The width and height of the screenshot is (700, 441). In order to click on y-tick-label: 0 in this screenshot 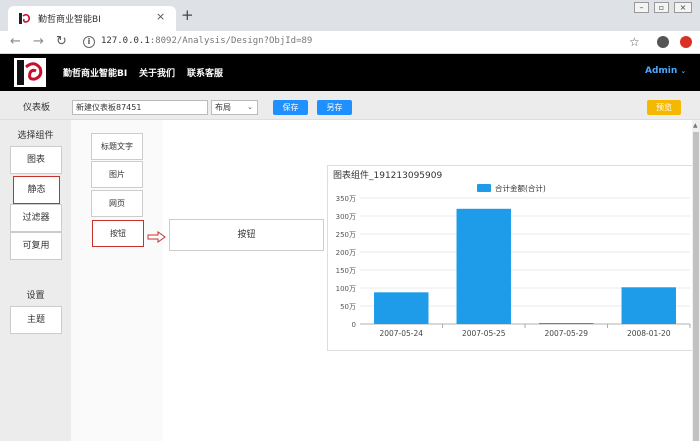, I will do `click(354, 325)`.